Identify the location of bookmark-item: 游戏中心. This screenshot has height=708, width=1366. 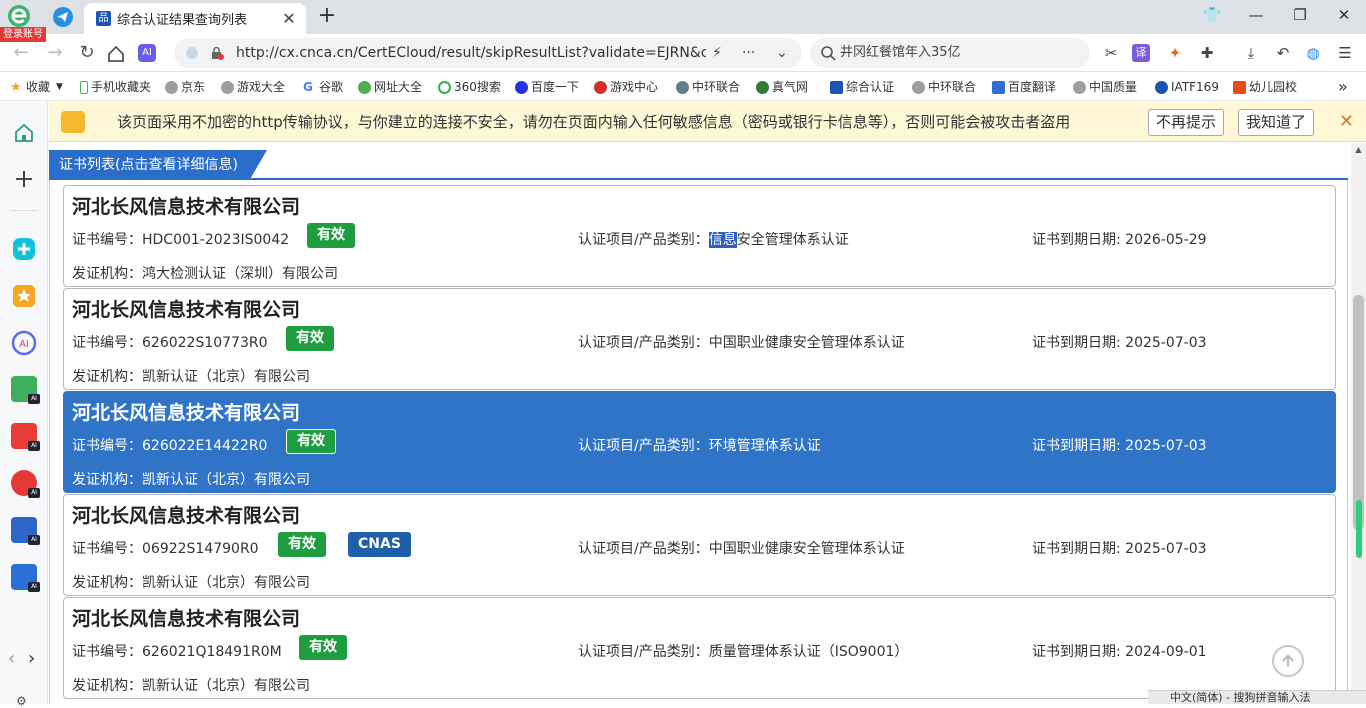
(626, 87).